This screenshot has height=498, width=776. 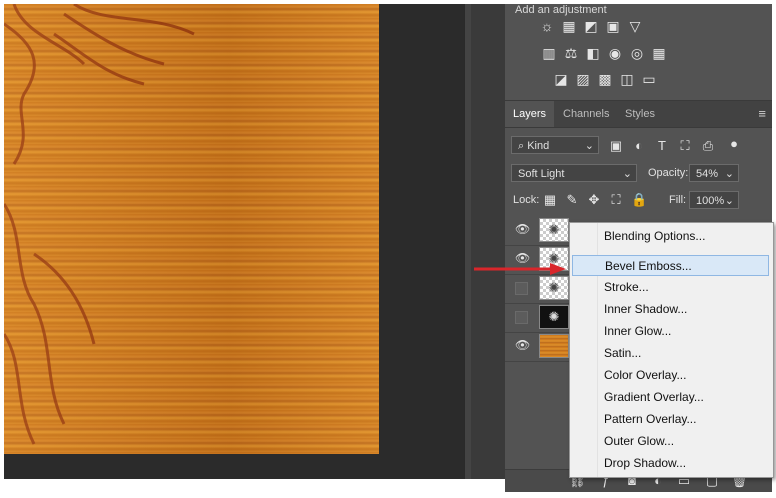 What do you see at coordinates (526, 200) in the screenshot?
I see `lock-label: Lock:` at bounding box center [526, 200].